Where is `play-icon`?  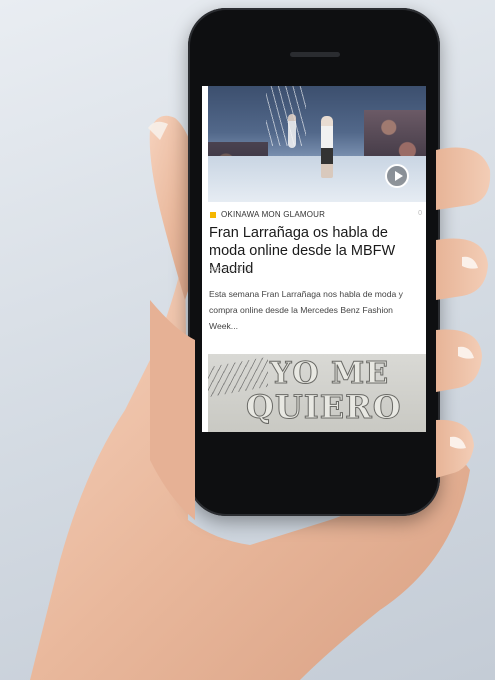 play-icon is located at coordinates (397, 176).